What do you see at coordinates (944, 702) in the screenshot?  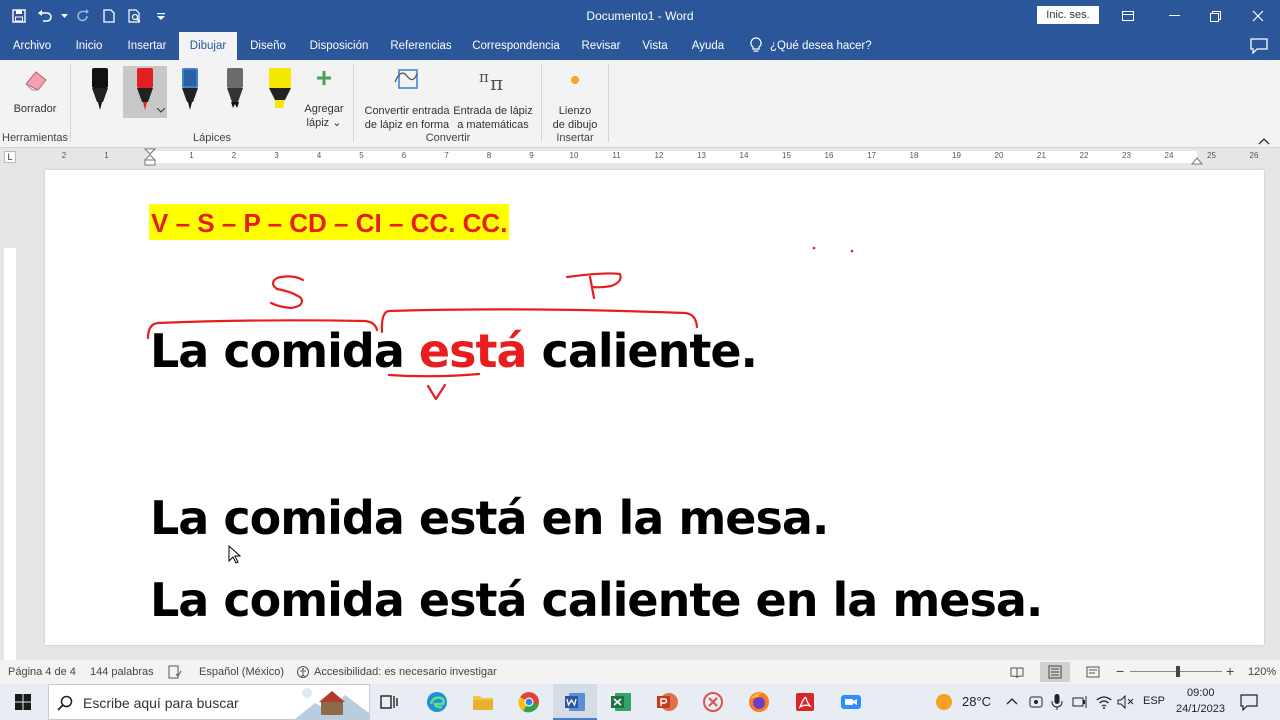 I see `weather-icon` at bounding box center [944, 702].